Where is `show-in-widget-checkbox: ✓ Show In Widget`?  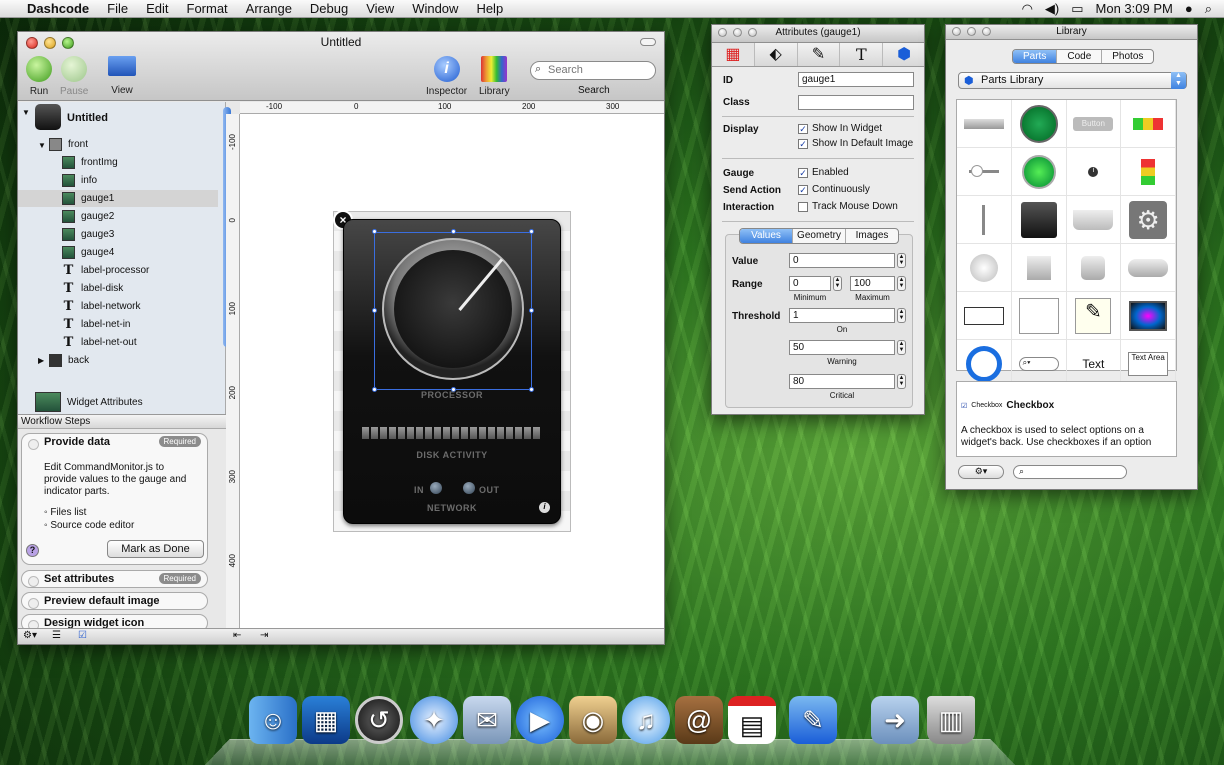 show-in-widget-checkbox: ✓ Show In Widget is located at coordinates (840, 128).